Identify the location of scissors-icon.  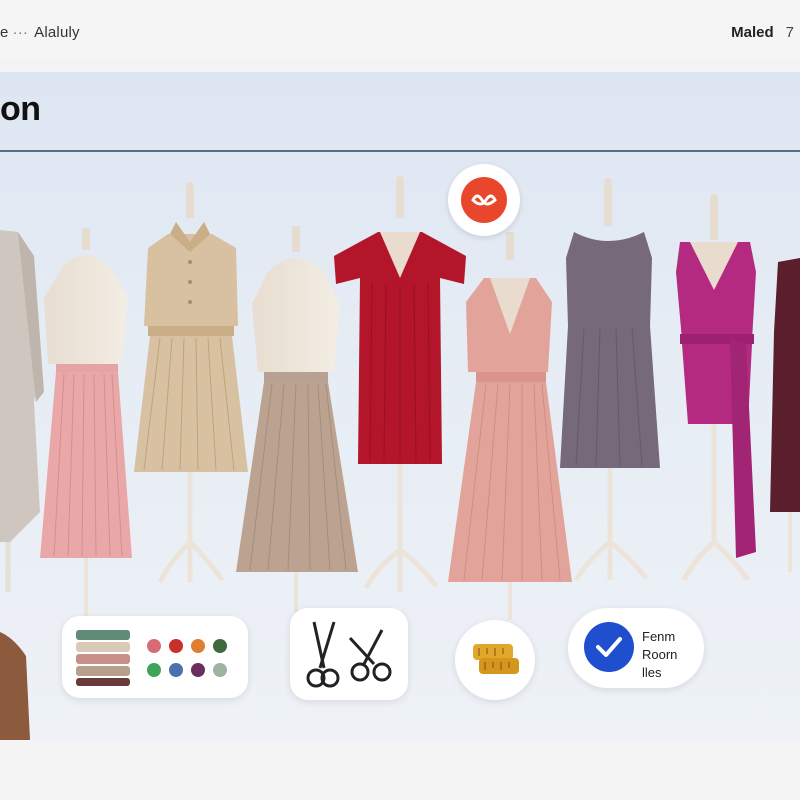
(349, 654).